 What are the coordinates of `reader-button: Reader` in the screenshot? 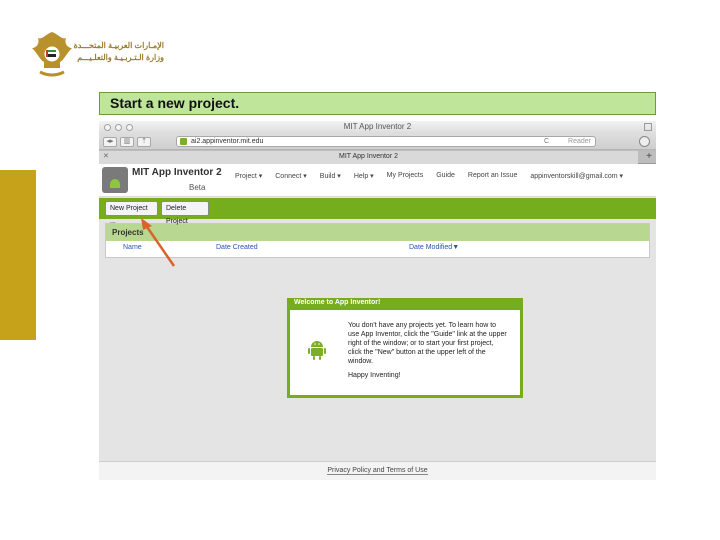 It's located at (579, 141).